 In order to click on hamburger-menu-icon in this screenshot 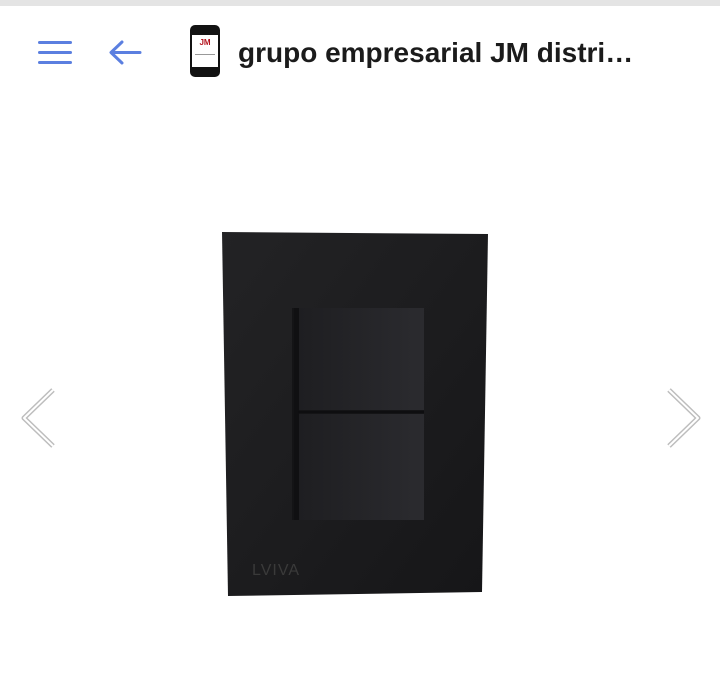, I will do `click(55, 52)`.